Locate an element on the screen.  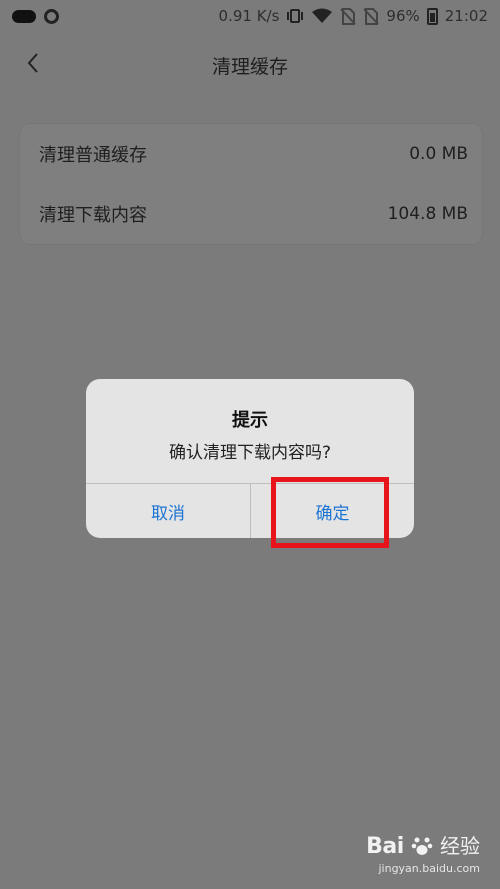
notification-pill-icon is located at coordinates (24, 16).